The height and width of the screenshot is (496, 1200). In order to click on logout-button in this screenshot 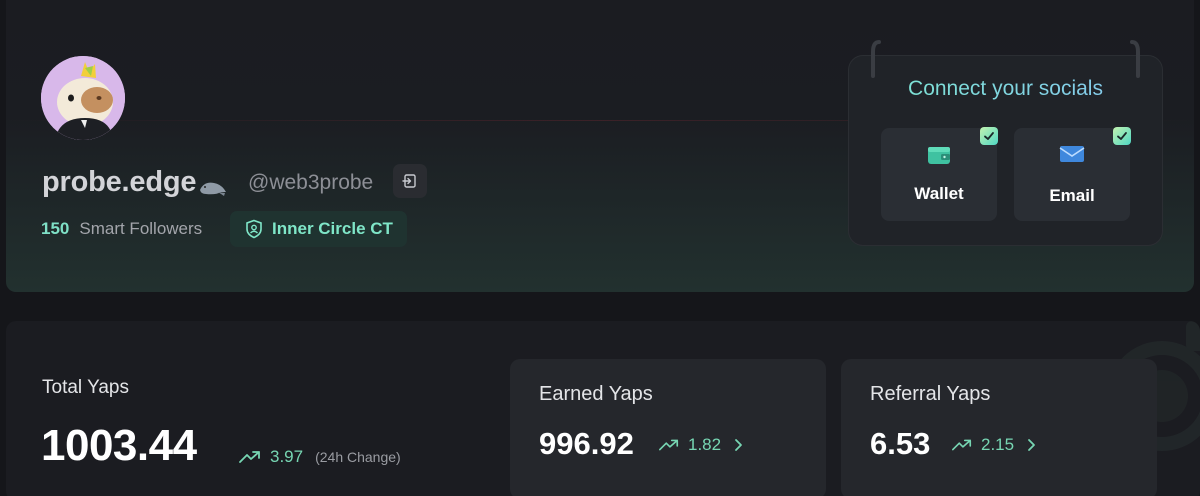, I will do `click(410, 181)`.